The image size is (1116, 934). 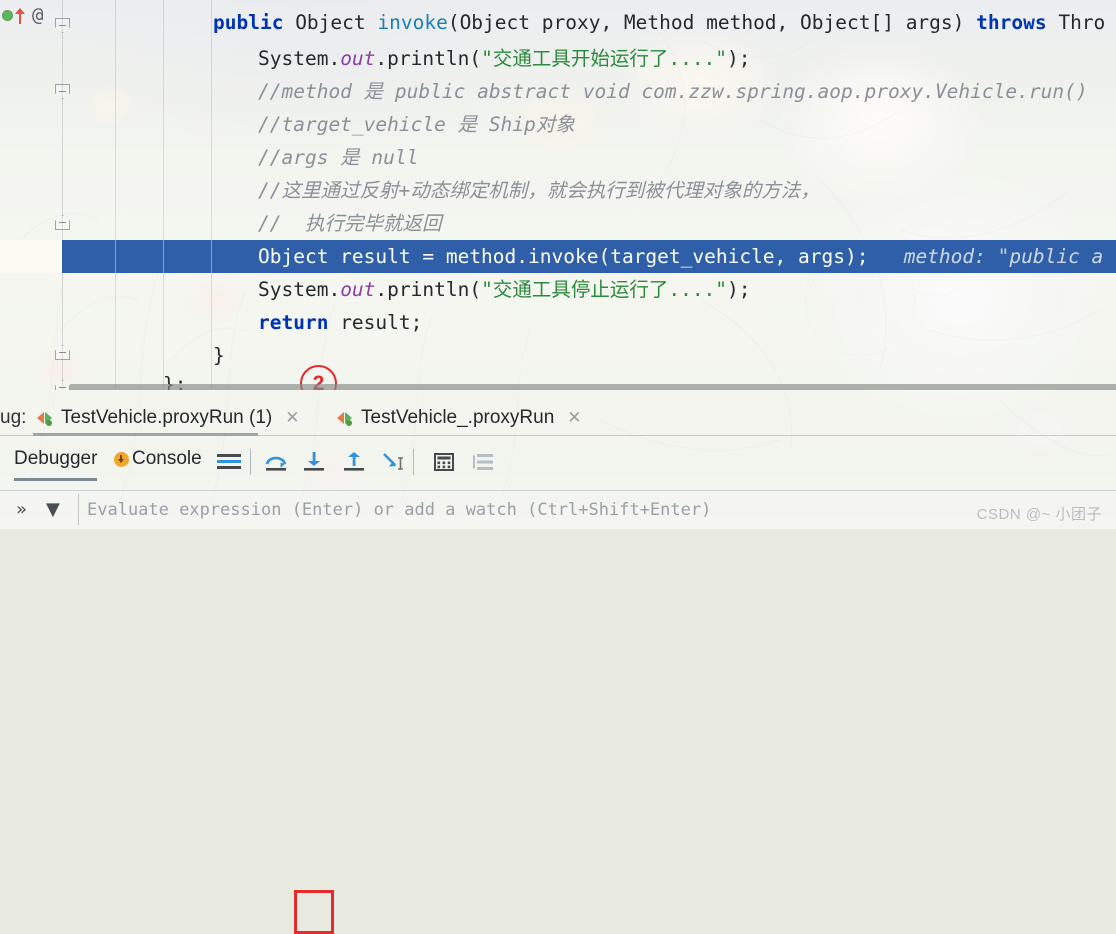 What do you see at coordinates (299, 322) in the screenshot?
I see `code-token: return` at bounding box center [299, 322].